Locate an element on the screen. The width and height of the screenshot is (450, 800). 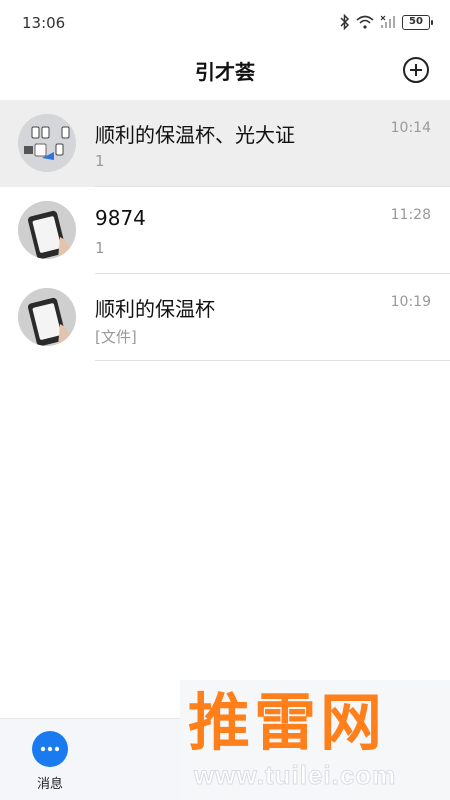
status-bar: 13:06 50 is located at coordinates (225, 23).